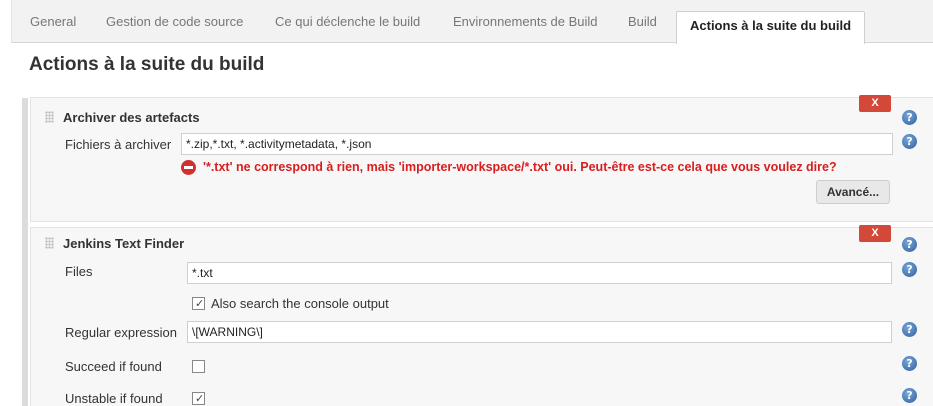 The width and height of the screenshot is (933, 406). What do you see at coordinates (118, 144) in the screenshot?
I see `archiver-files-label: Fichiers à archiver` at bounding box center [118, 144].